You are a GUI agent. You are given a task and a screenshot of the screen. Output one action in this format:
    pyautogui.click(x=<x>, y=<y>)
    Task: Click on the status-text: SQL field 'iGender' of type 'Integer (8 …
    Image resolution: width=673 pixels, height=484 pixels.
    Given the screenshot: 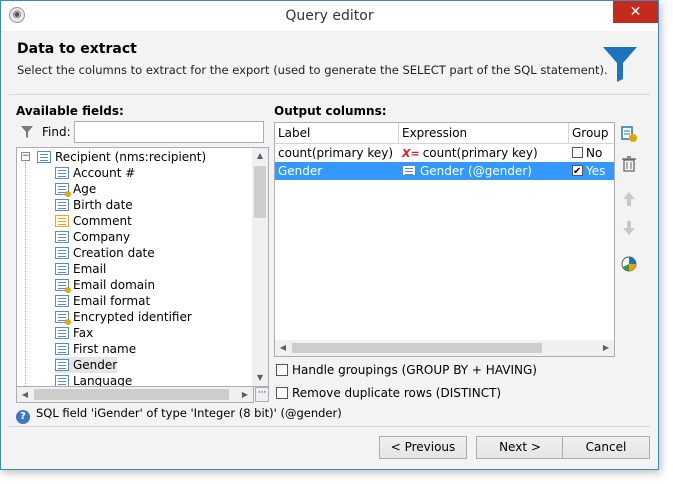 What is the action you would take?
    pyautogui.click(x=189, y=413)
    